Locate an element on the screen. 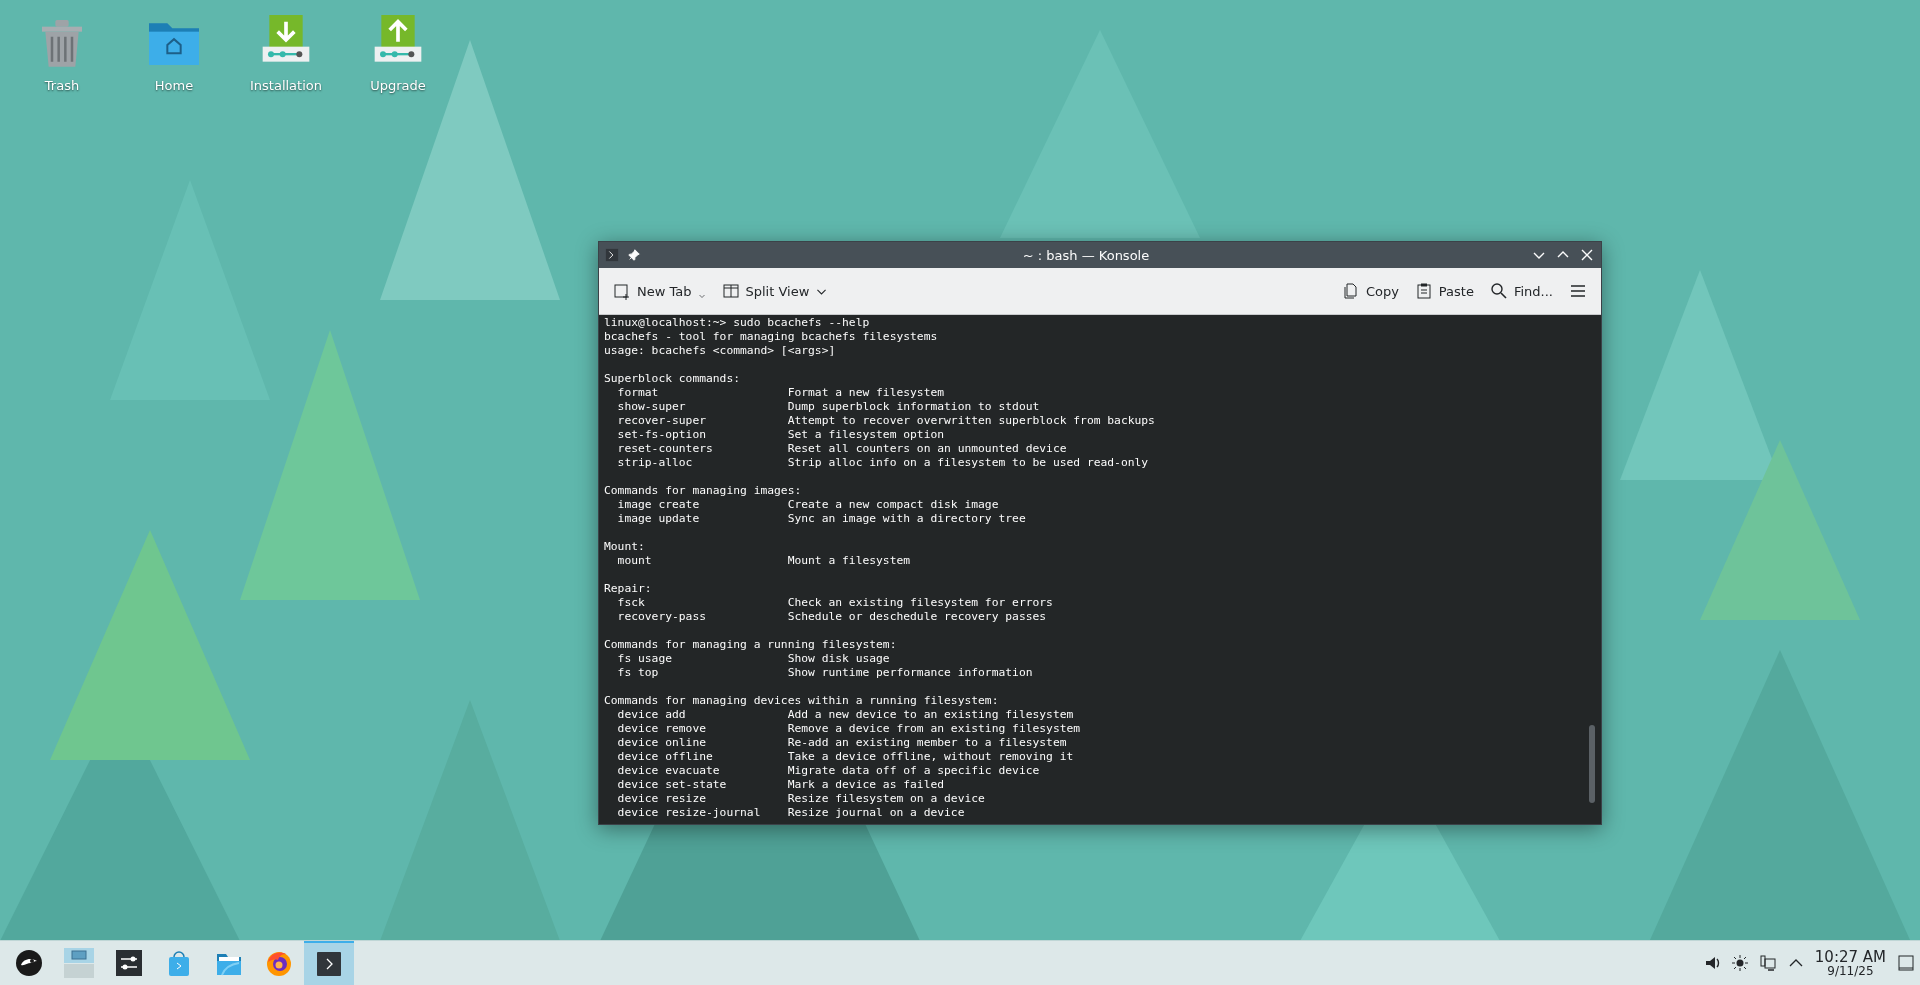  close-icon is located at coordinates (1587, 255).